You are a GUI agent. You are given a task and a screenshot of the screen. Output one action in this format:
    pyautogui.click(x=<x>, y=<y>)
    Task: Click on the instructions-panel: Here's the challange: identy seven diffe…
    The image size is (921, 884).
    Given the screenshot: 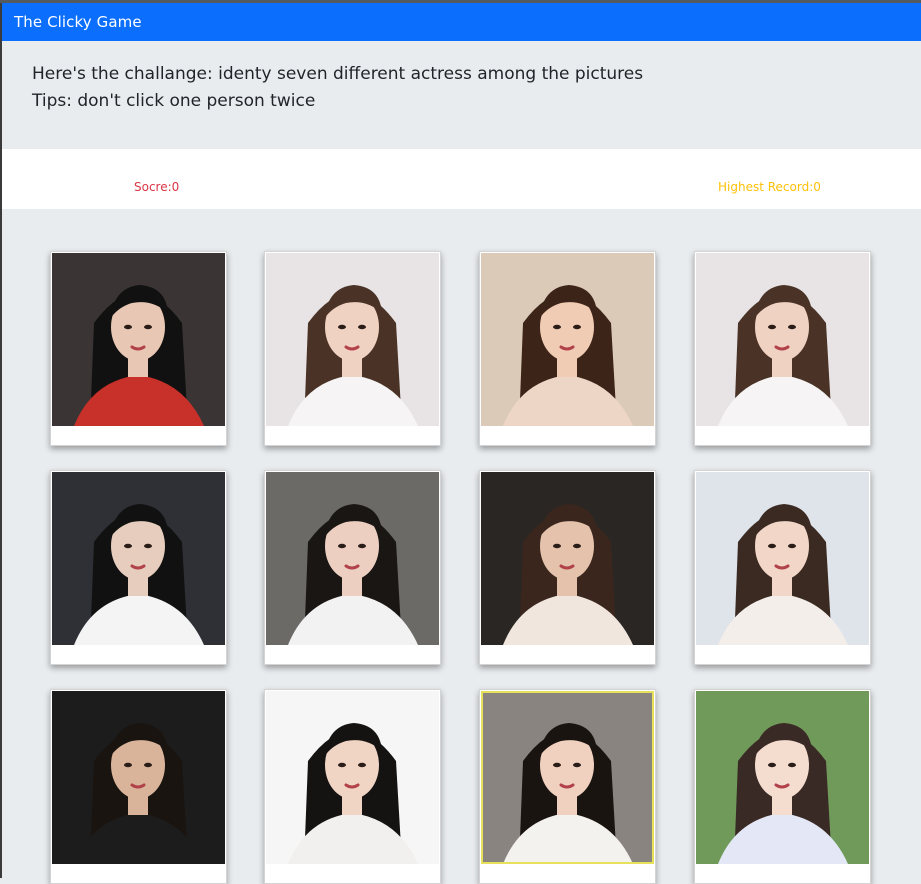 What is the action you would take?
    pyautogui.click(x=461, y=95)
    